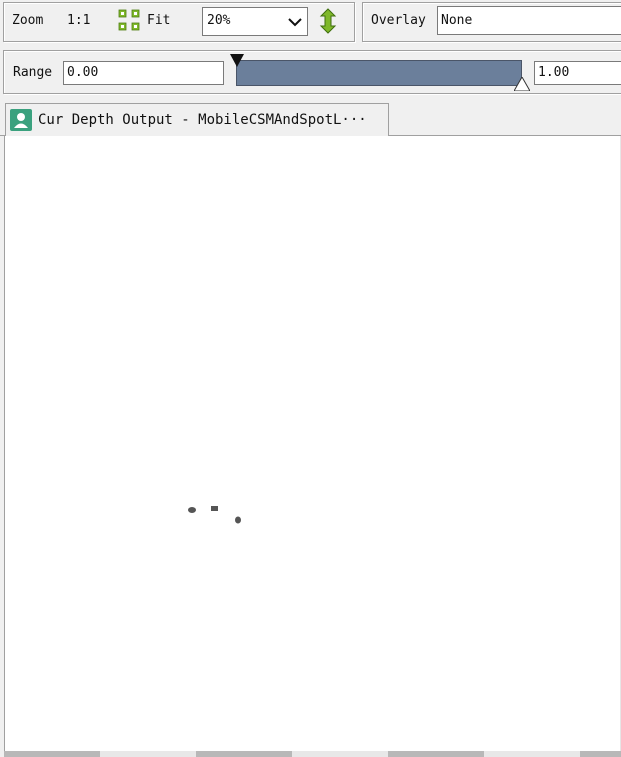  What do you see at coordinates (21, 120) in the screenshot?
I see `texture-viewer-icon` at bounding box center [21, 120].